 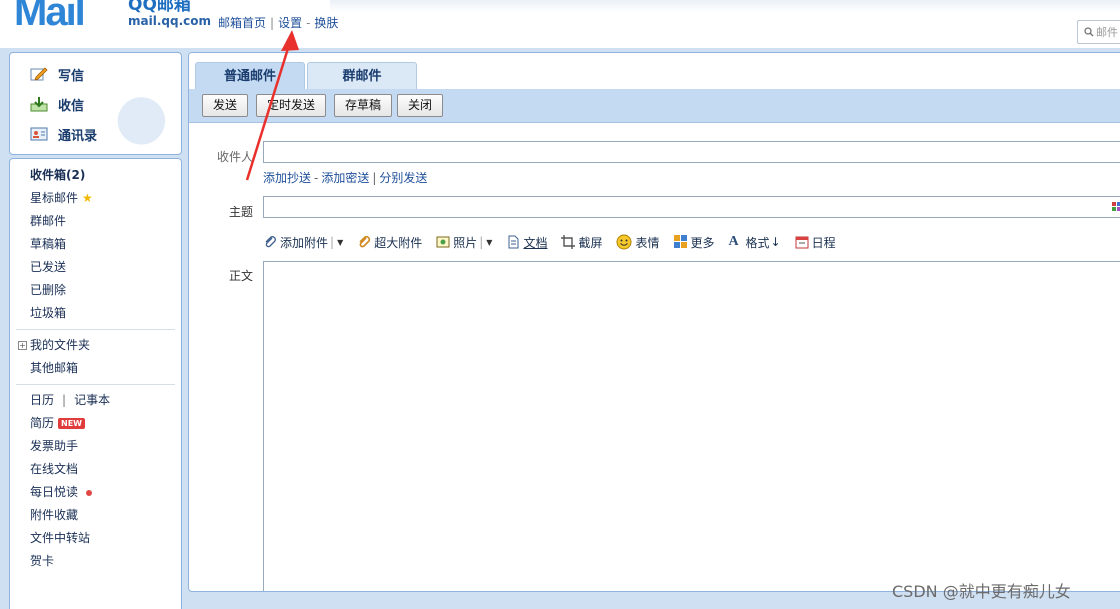 I want to click on folder-inbox: 收件箱(2), so click(x=95, y=175).